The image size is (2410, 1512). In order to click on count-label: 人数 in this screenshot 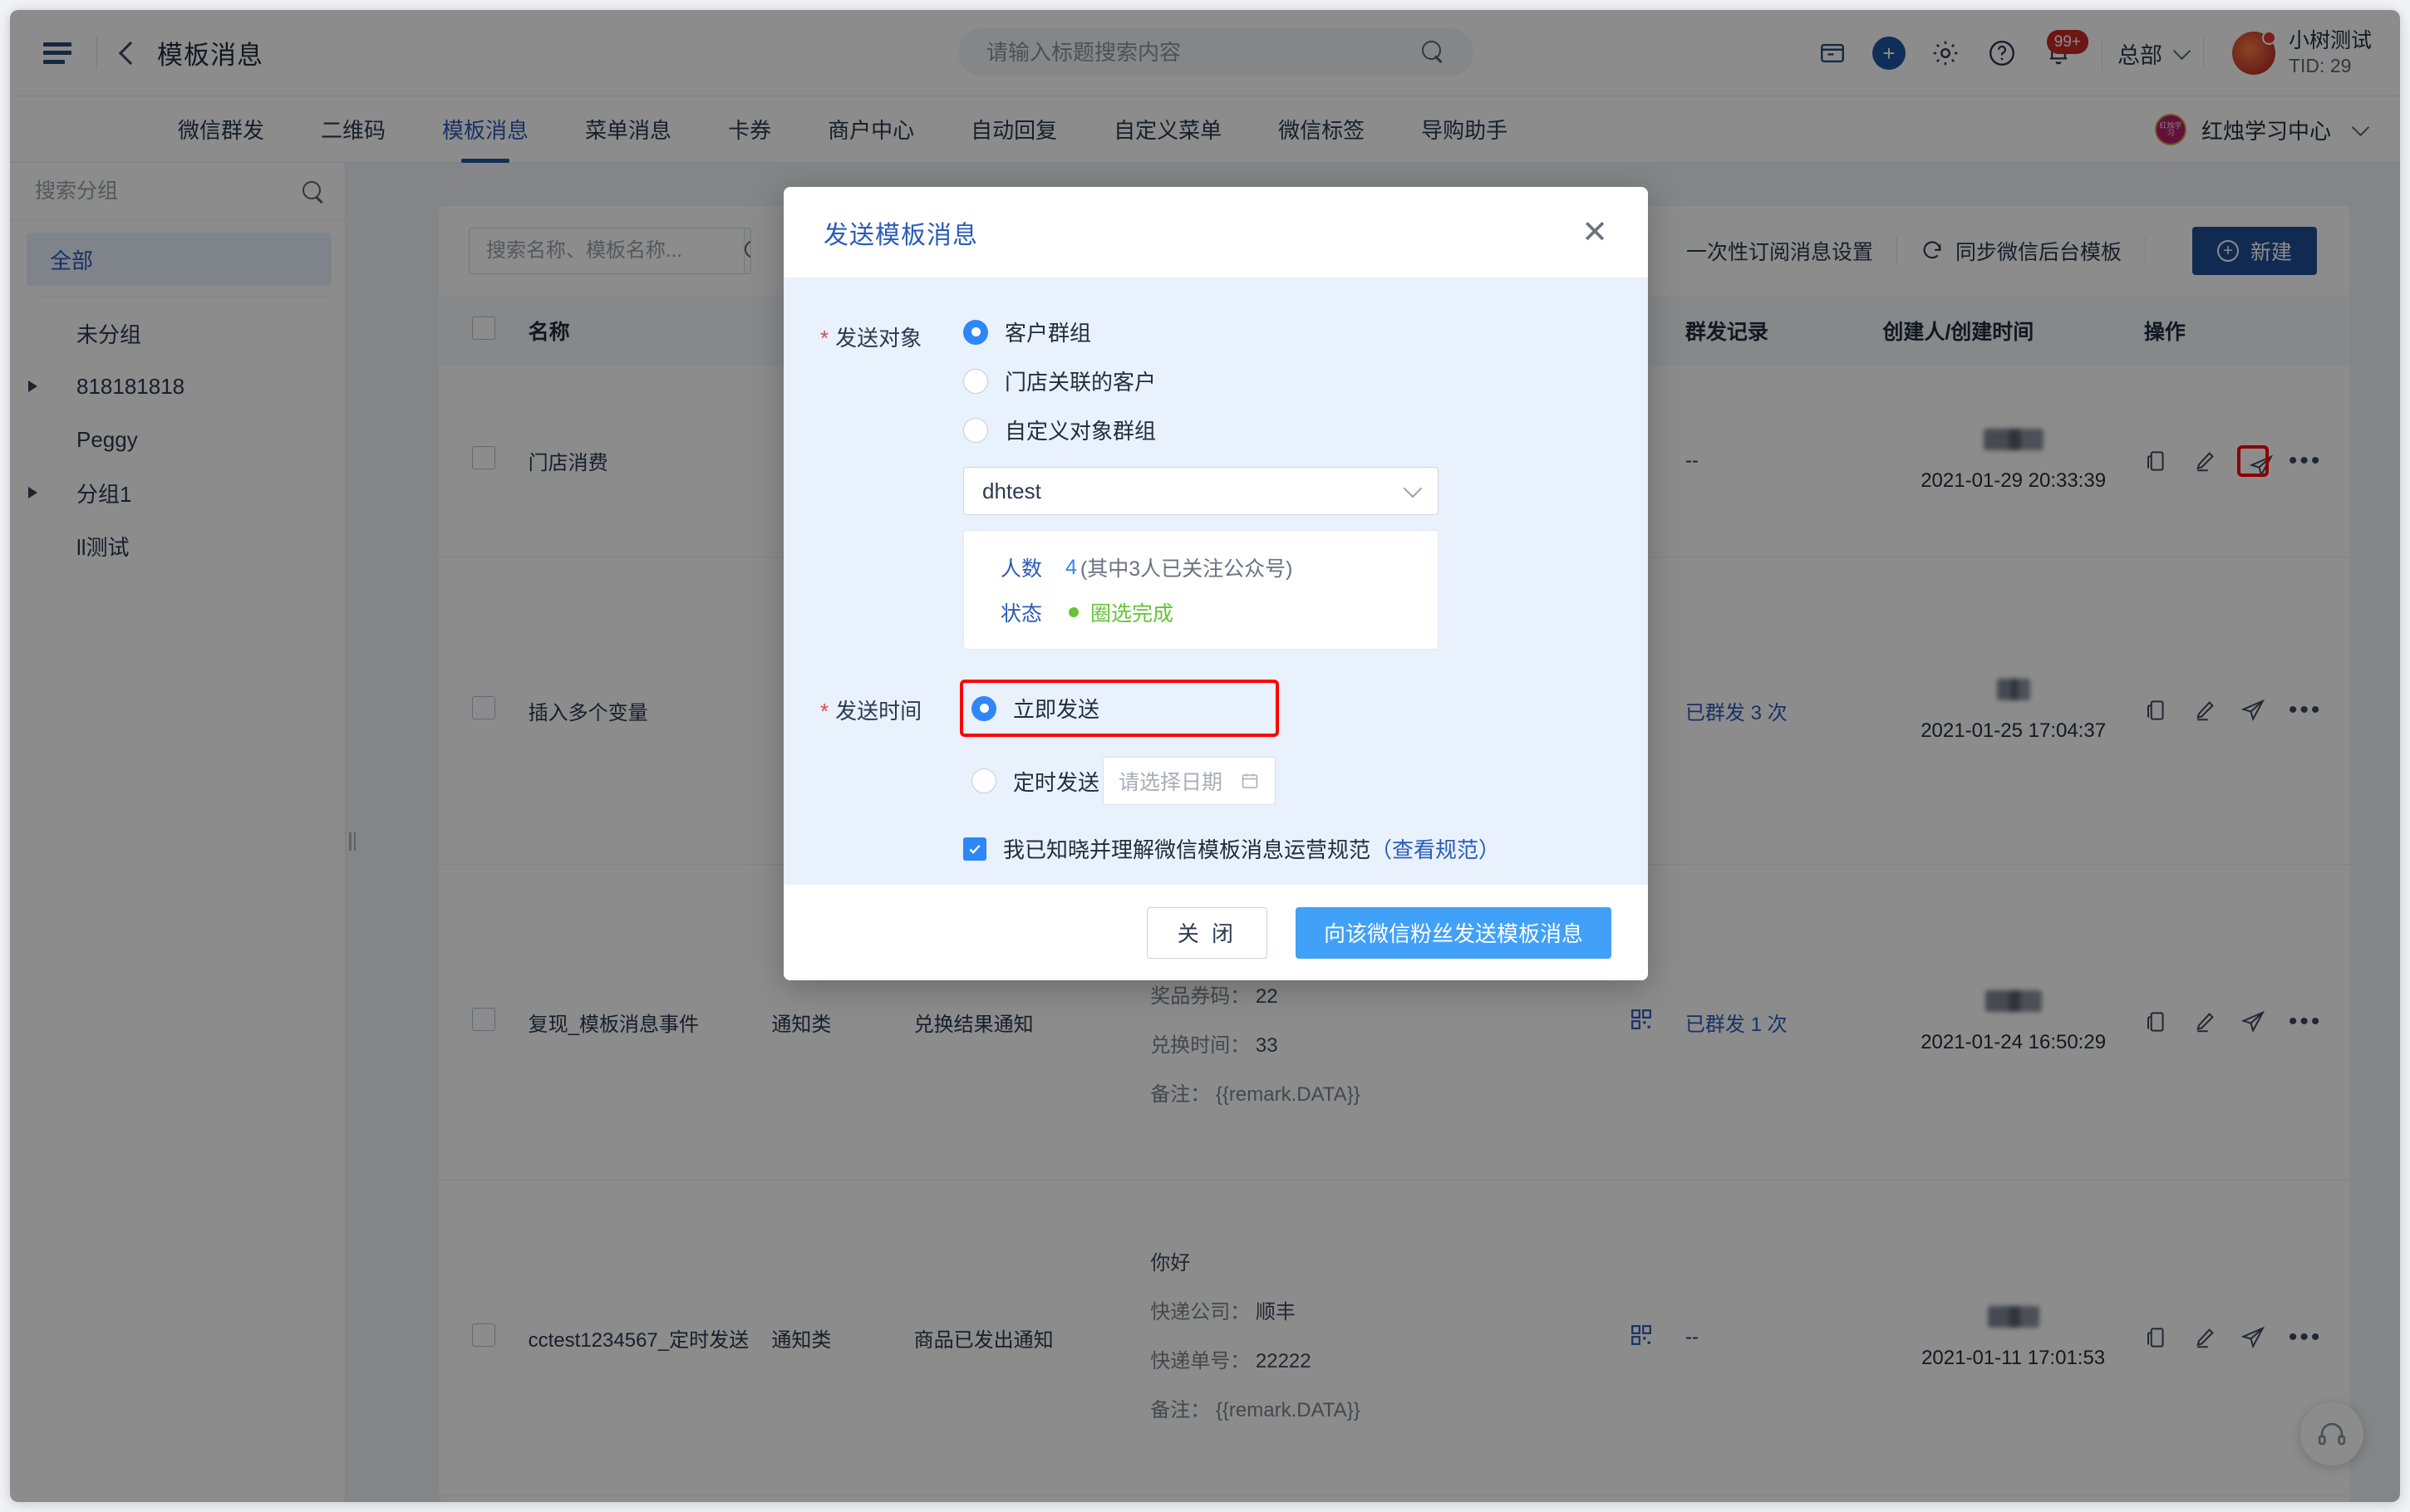, I will do `click(1022, 569)`.